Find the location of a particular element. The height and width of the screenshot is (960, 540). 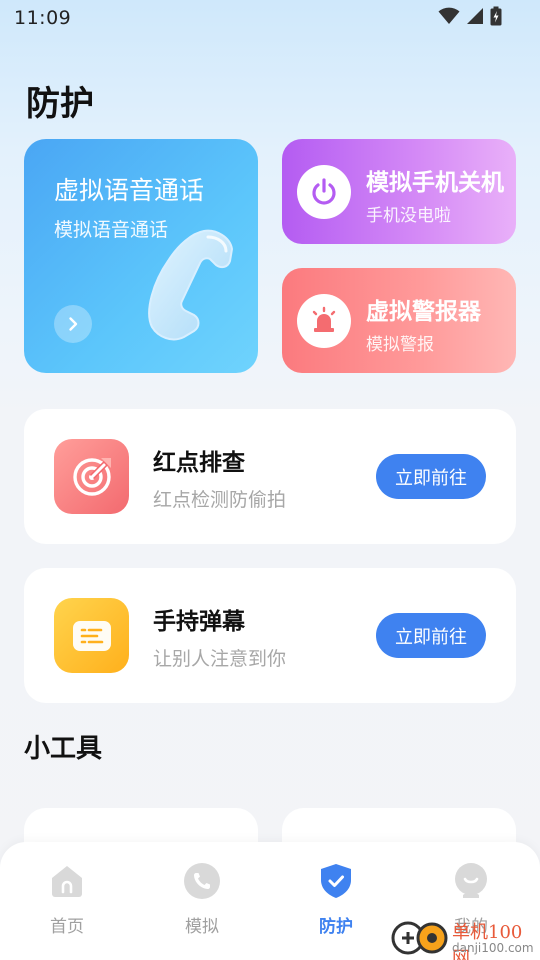

nav-item-protect: 防护 is located at coordinates (336, 907).